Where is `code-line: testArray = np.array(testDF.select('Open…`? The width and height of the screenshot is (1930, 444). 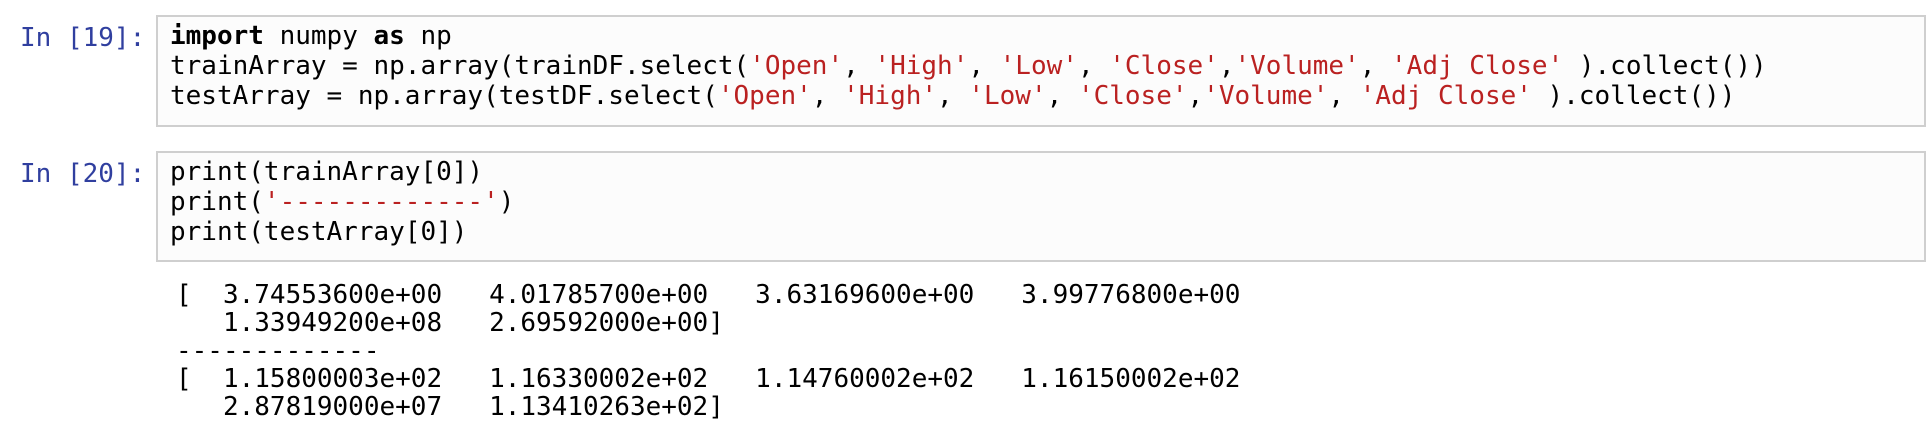 code-line: testArray = np.array(testDF.select('Open… is located at coordinates (968, 96).